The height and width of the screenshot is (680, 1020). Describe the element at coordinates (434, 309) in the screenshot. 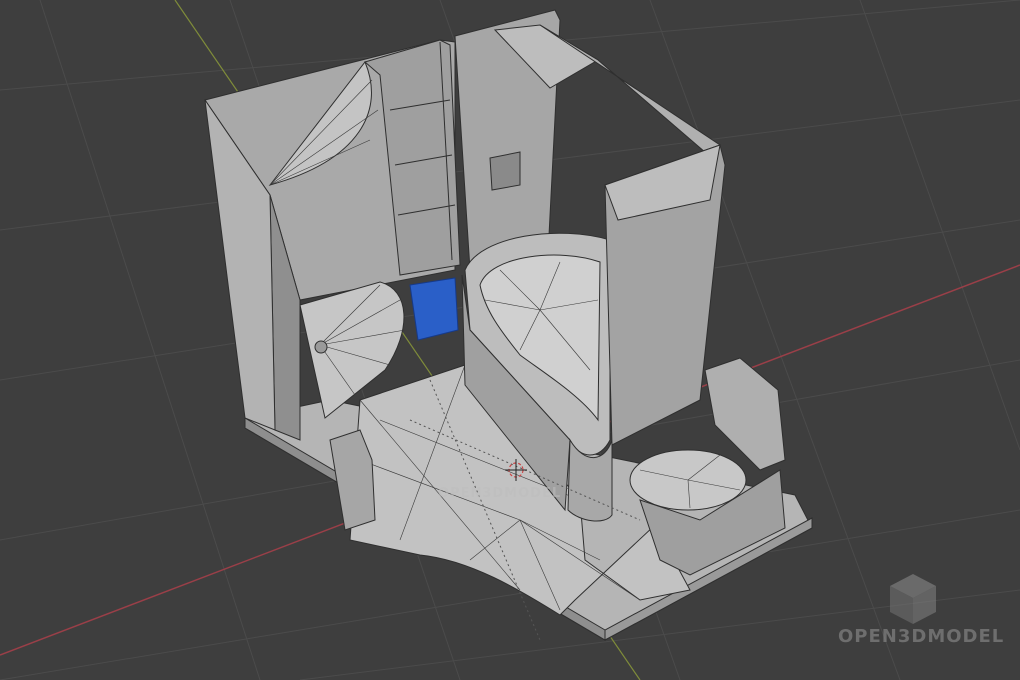

I see `towel-selected` at that location.